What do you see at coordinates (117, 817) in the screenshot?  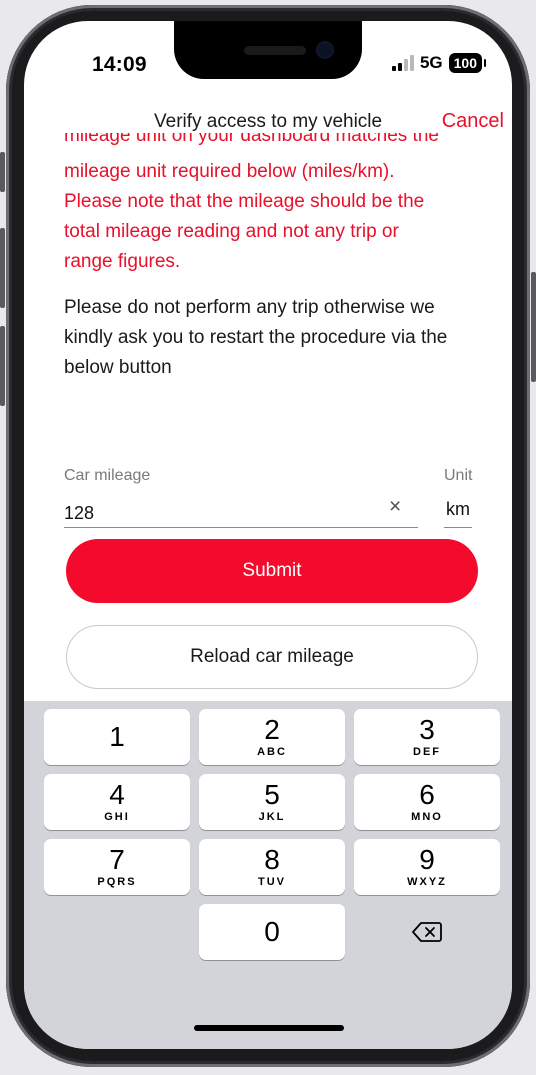 I see `key-letters: GHI` at bounding box center [117, 817].